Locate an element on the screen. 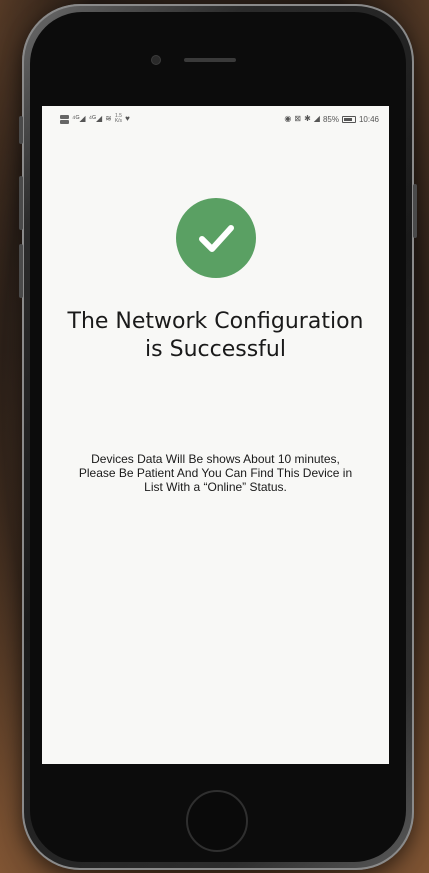 Image resolution: width=429 pixels, height=873 pixels. status-bar-right: ◉ ⊠ ✱ ◢ 85% 10:46 is located at coordinates (331, 119).